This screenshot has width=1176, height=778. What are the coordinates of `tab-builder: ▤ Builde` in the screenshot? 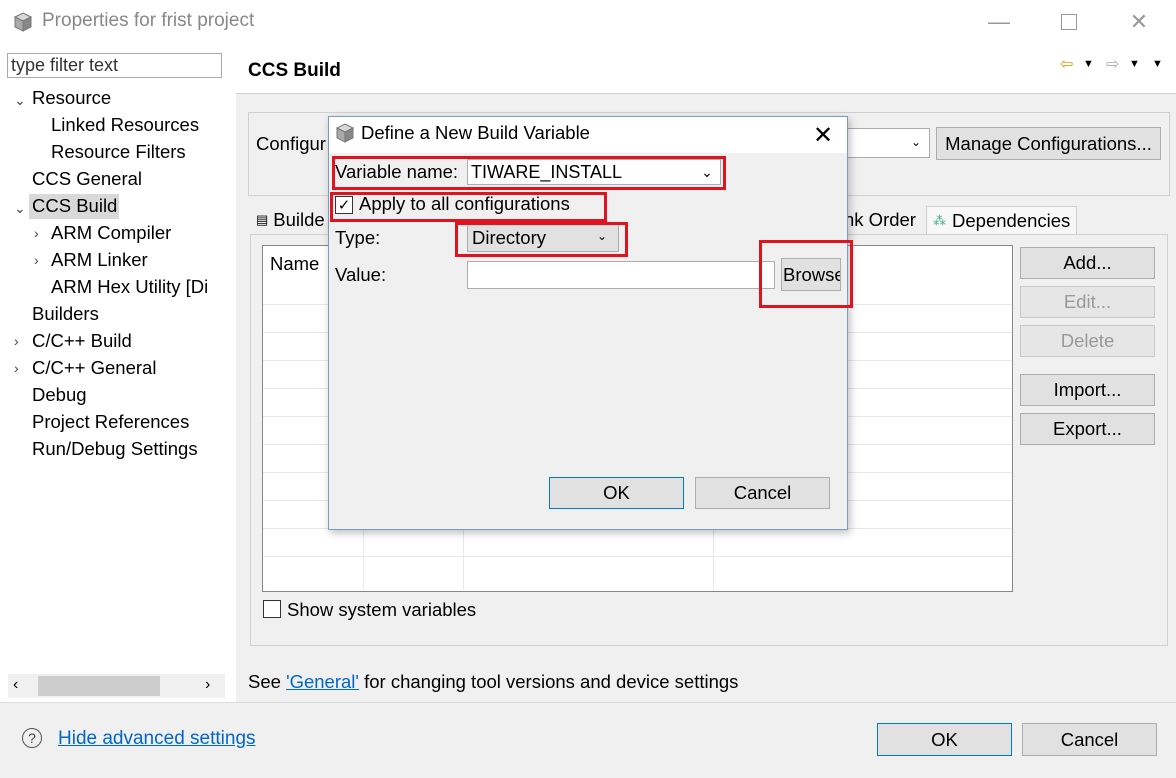 It's located at (290, 220).